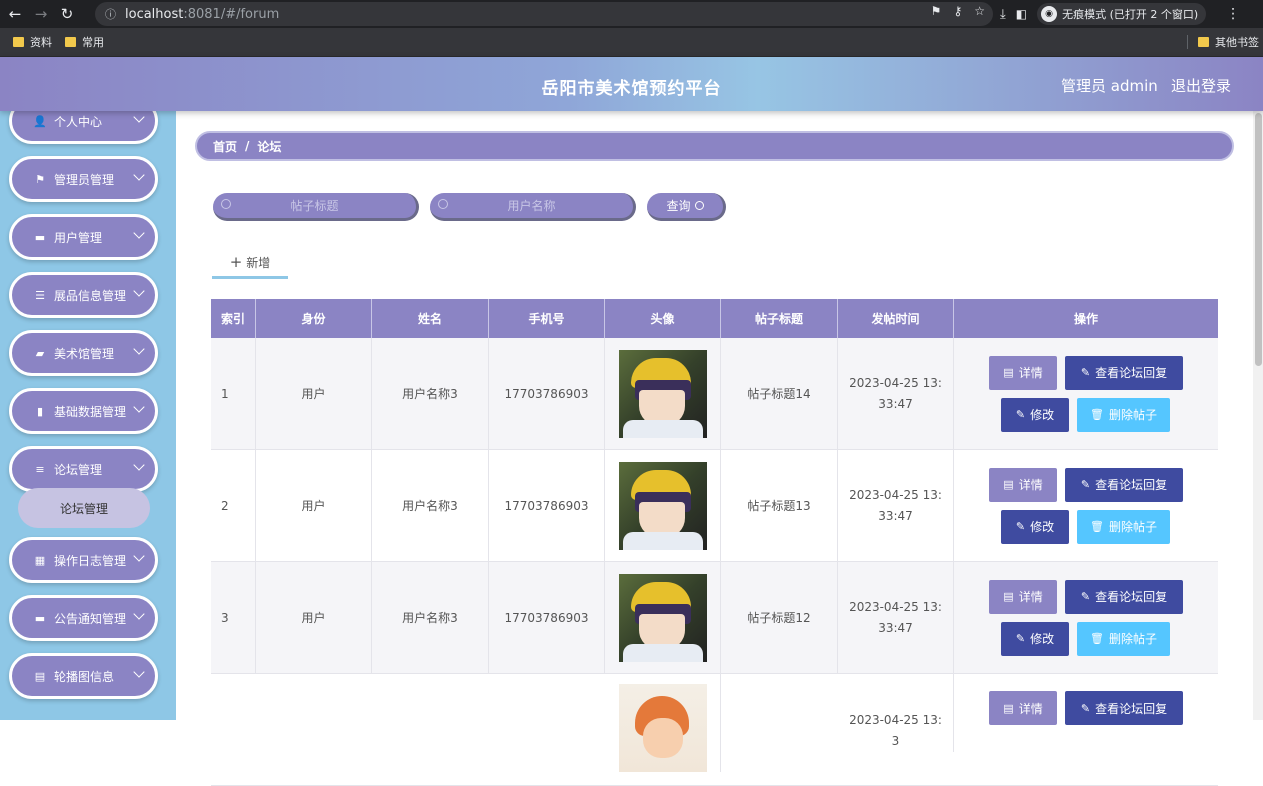 The height and width of the screenshot is (786, 1263). I want to click on cell-index: 3, so click(233, 617).